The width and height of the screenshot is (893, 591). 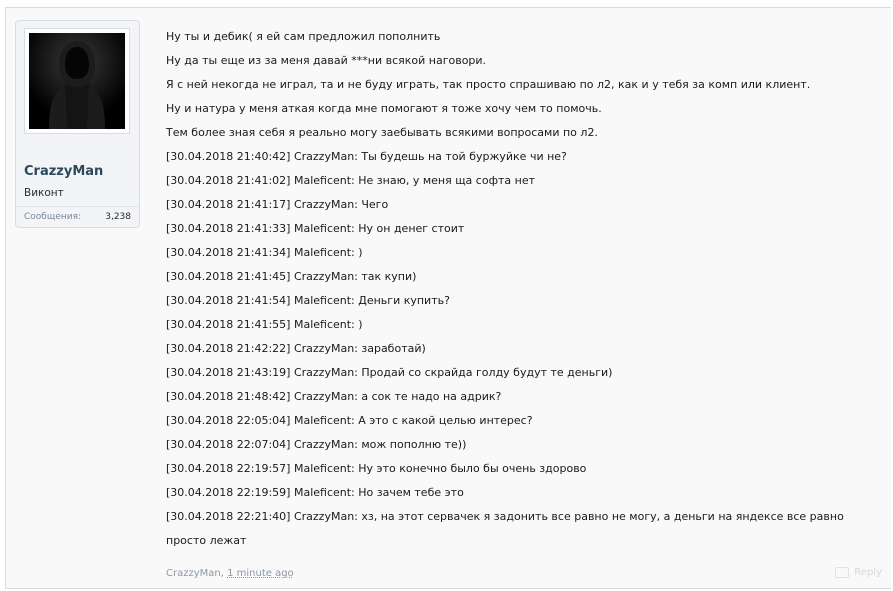 I want to click on reply-icon, so click(x=842, y=572).